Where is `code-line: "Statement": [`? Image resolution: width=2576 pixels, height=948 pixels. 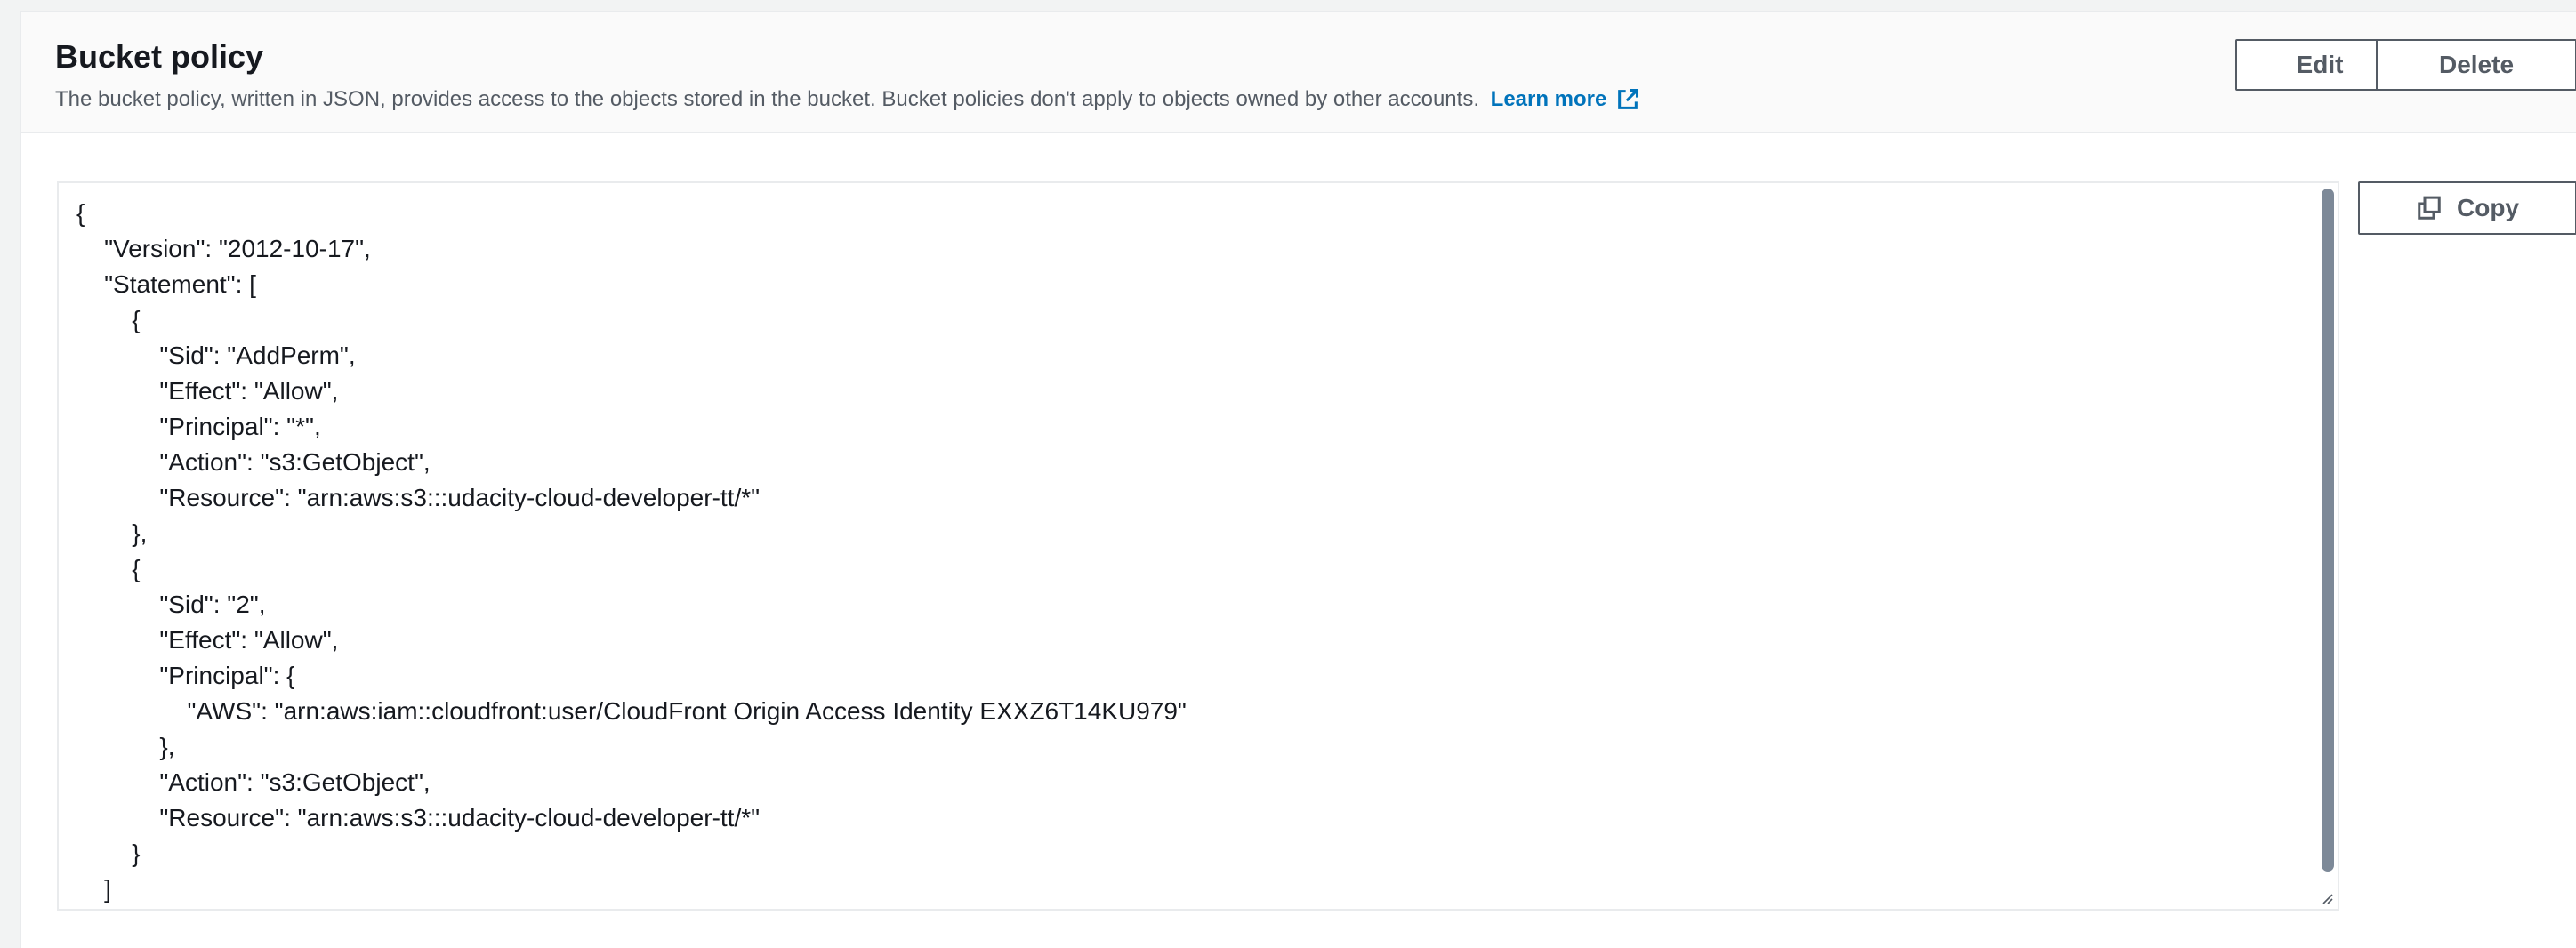
code-line: "Statement": [ is located at coordinates (166, 284).